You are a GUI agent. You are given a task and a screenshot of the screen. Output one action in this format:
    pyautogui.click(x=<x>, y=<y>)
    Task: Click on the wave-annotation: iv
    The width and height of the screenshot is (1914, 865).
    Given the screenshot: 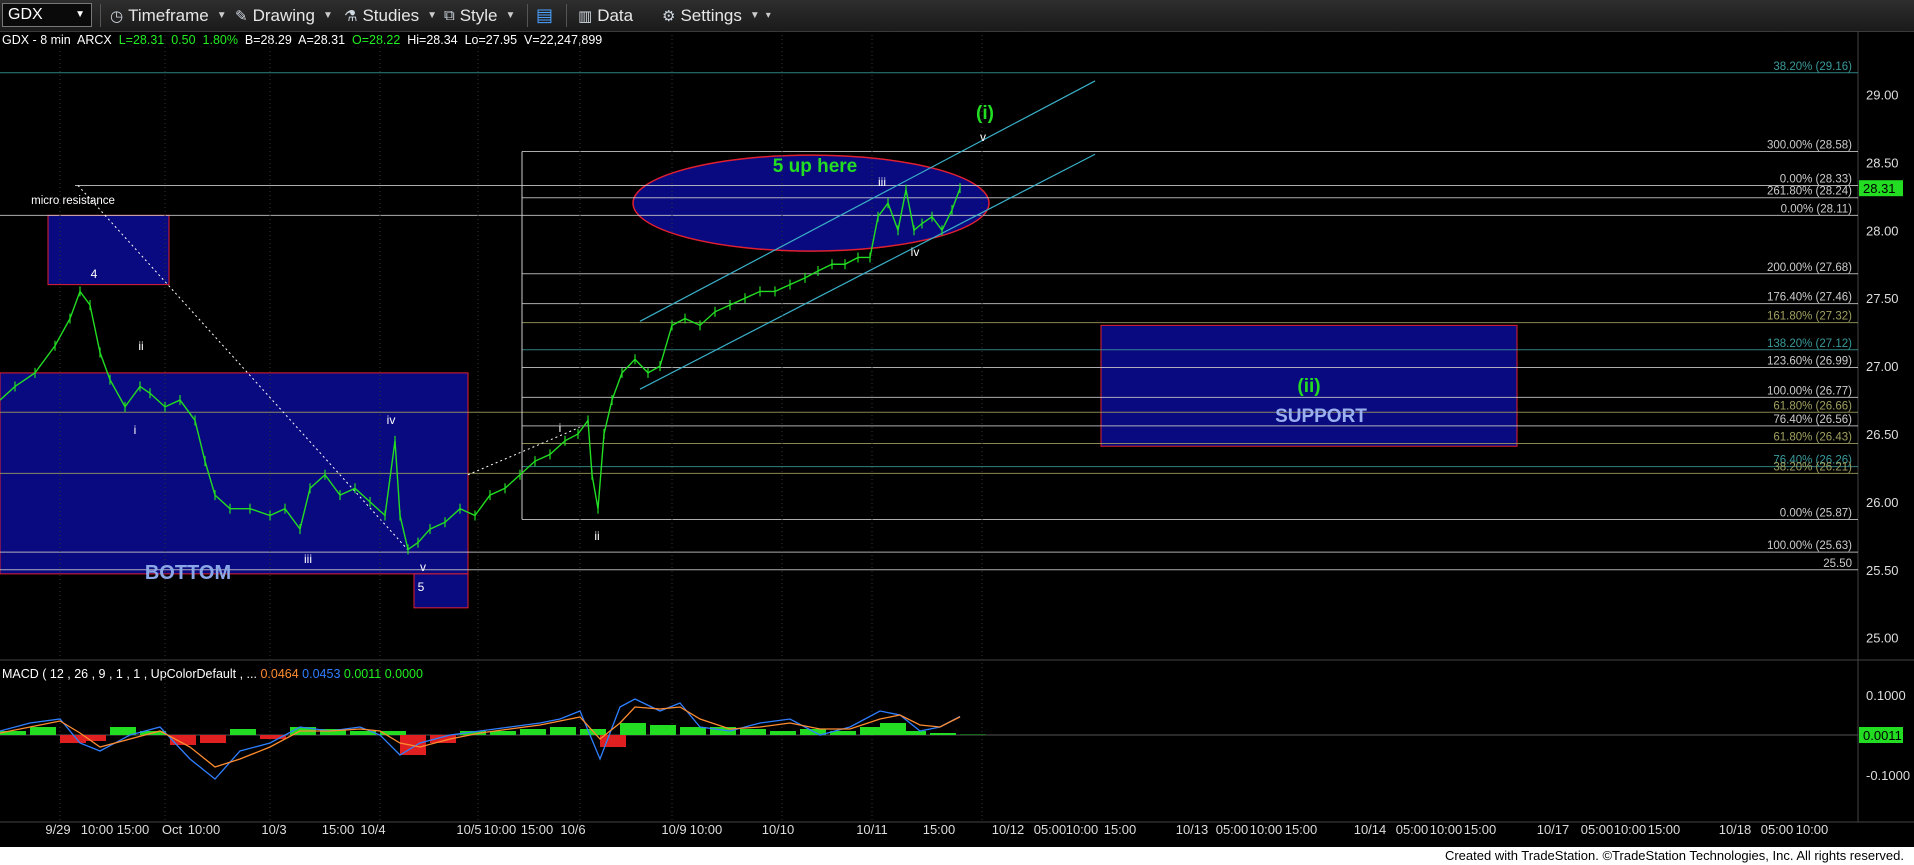 What is the action you would take?
    pyautogui.click(x=391, y=420)
    